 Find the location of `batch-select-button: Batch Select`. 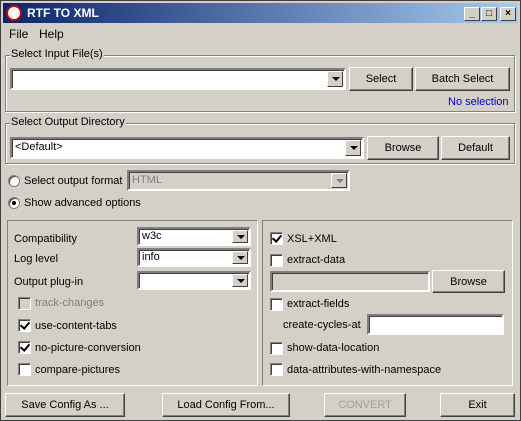

batch-select-button: Batch Select is located at coordinates (462, 79).